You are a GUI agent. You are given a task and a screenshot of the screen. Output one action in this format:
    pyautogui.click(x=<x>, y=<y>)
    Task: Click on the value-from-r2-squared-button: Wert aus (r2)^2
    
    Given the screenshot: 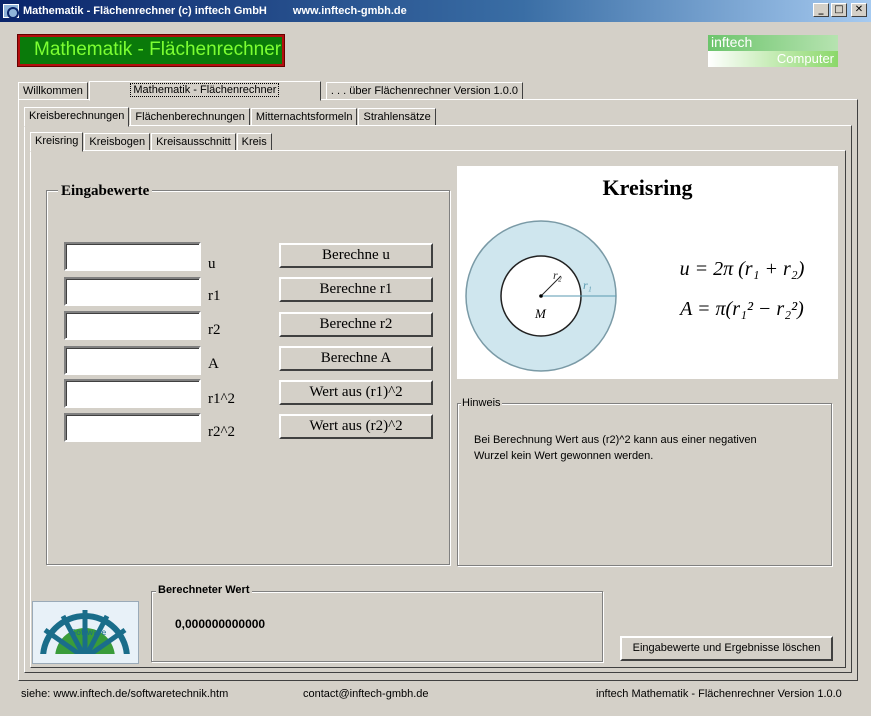 What is the action you would take?
    pyautogui.click(x=356, y=426)
    